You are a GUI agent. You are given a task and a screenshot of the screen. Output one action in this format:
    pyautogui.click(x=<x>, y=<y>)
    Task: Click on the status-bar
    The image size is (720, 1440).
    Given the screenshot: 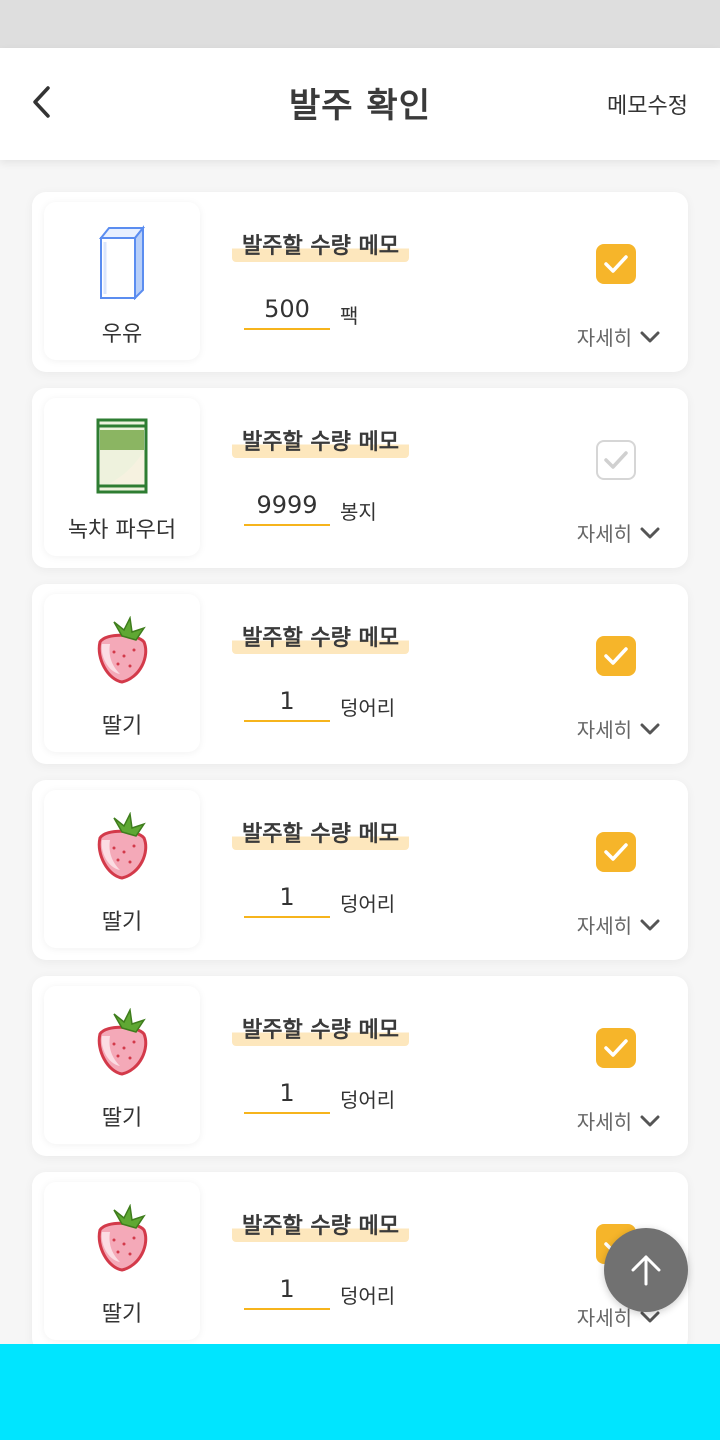 What is the action you would take?
    pyautogui.click(x=360, y=24)
    